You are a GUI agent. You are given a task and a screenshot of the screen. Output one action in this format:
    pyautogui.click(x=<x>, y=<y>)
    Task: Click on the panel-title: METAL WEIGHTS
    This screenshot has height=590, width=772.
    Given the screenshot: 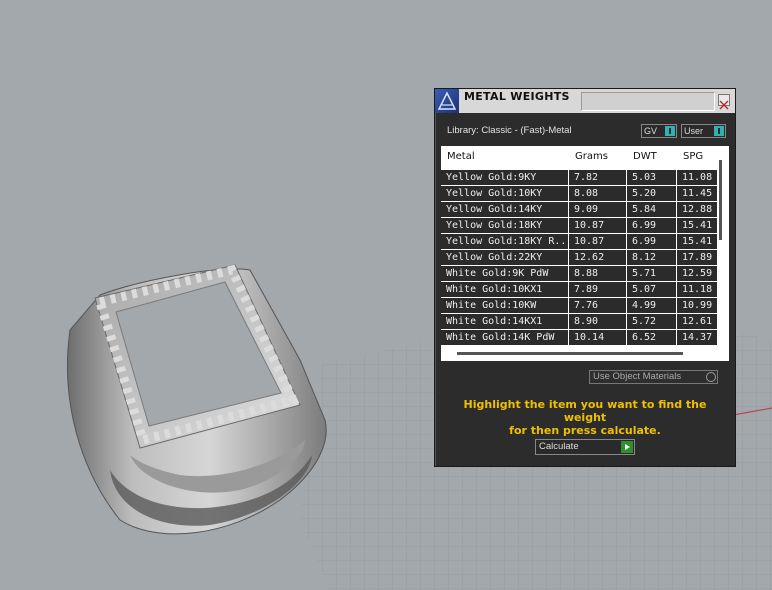 What is the action you would take?
    pyautogui.click(x=517, y=96)
    